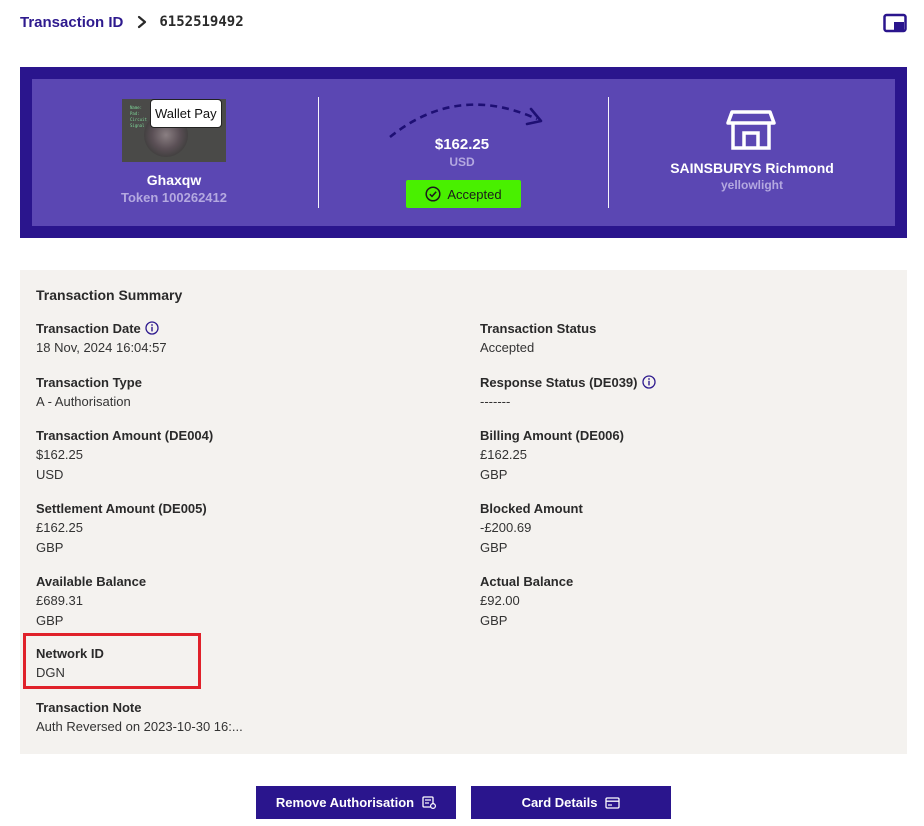 This screenshot has height=826, width=924. Describe the element at coordinates (142, 22) in the screenshot. I see `chevron-right-icon` at that location.